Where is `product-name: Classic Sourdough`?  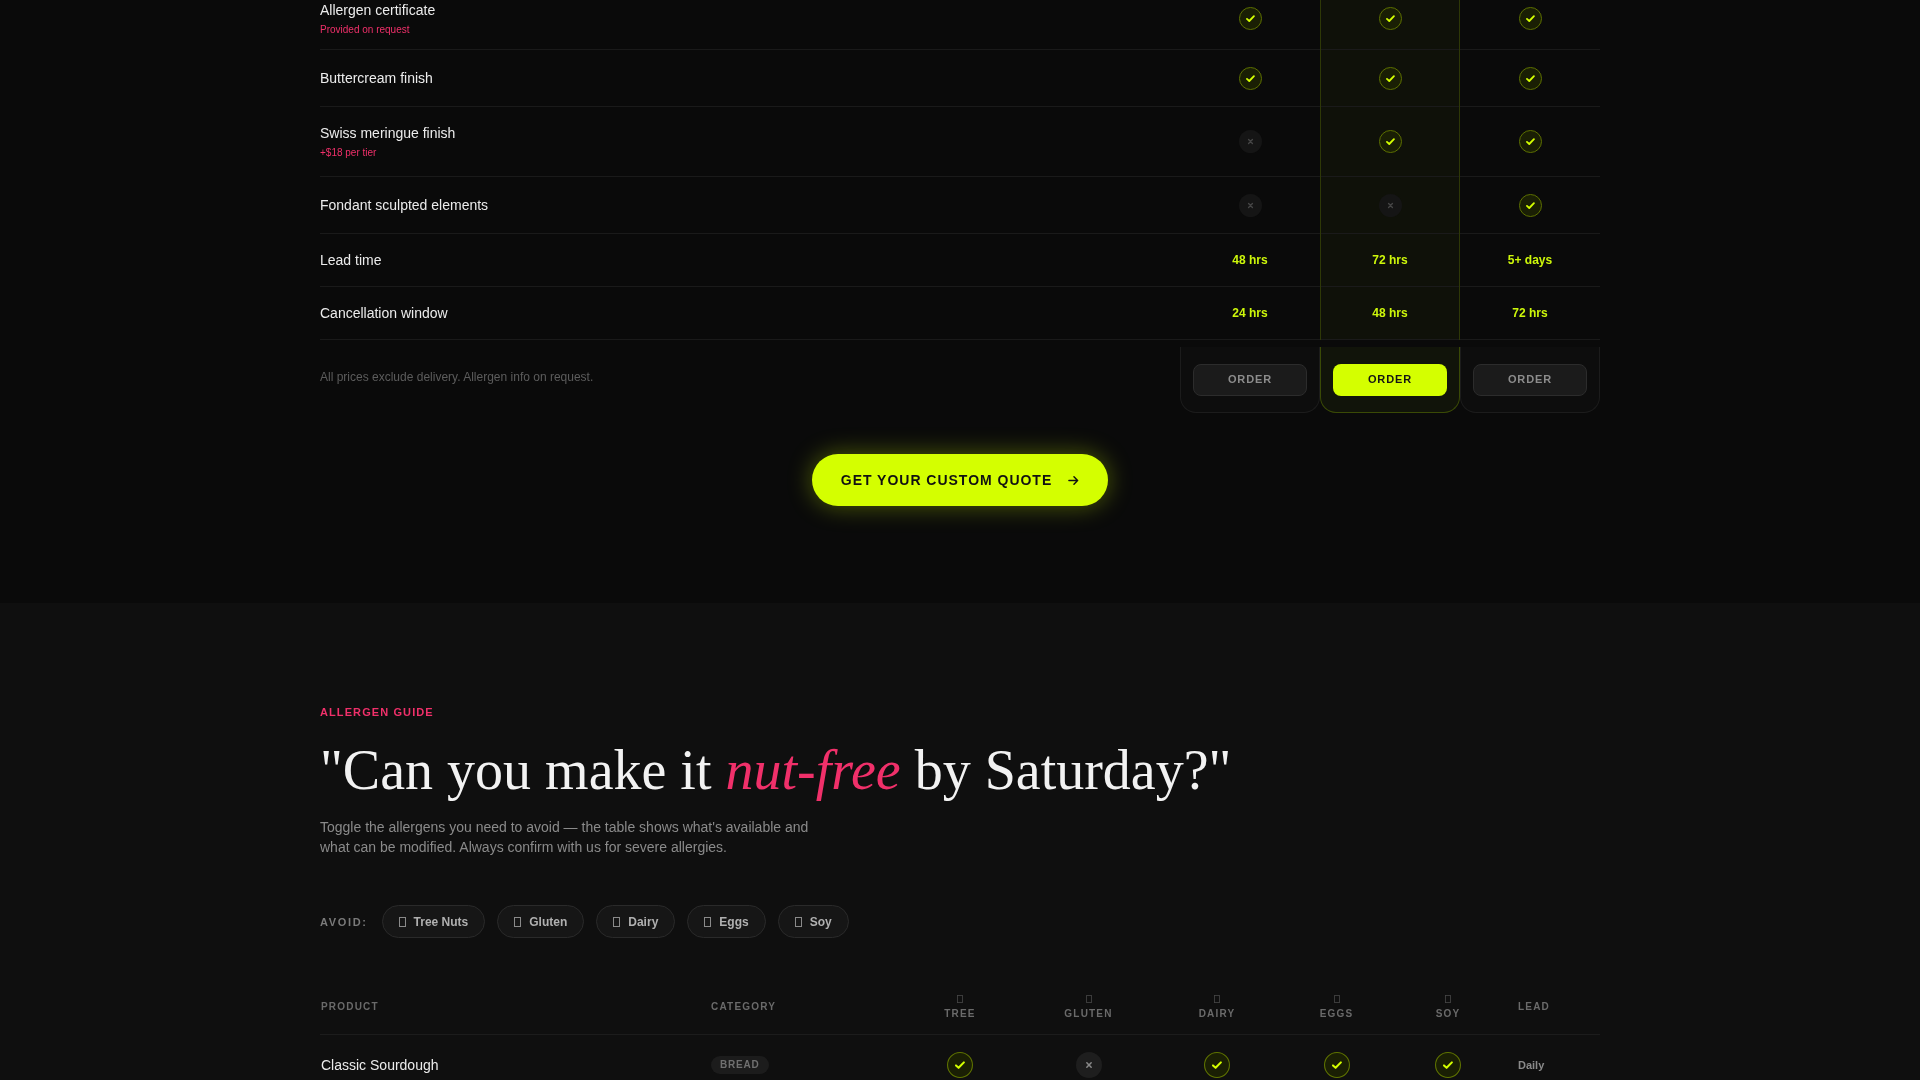 product-name: Classic Sourdough is located at coordinates (380, 1065).